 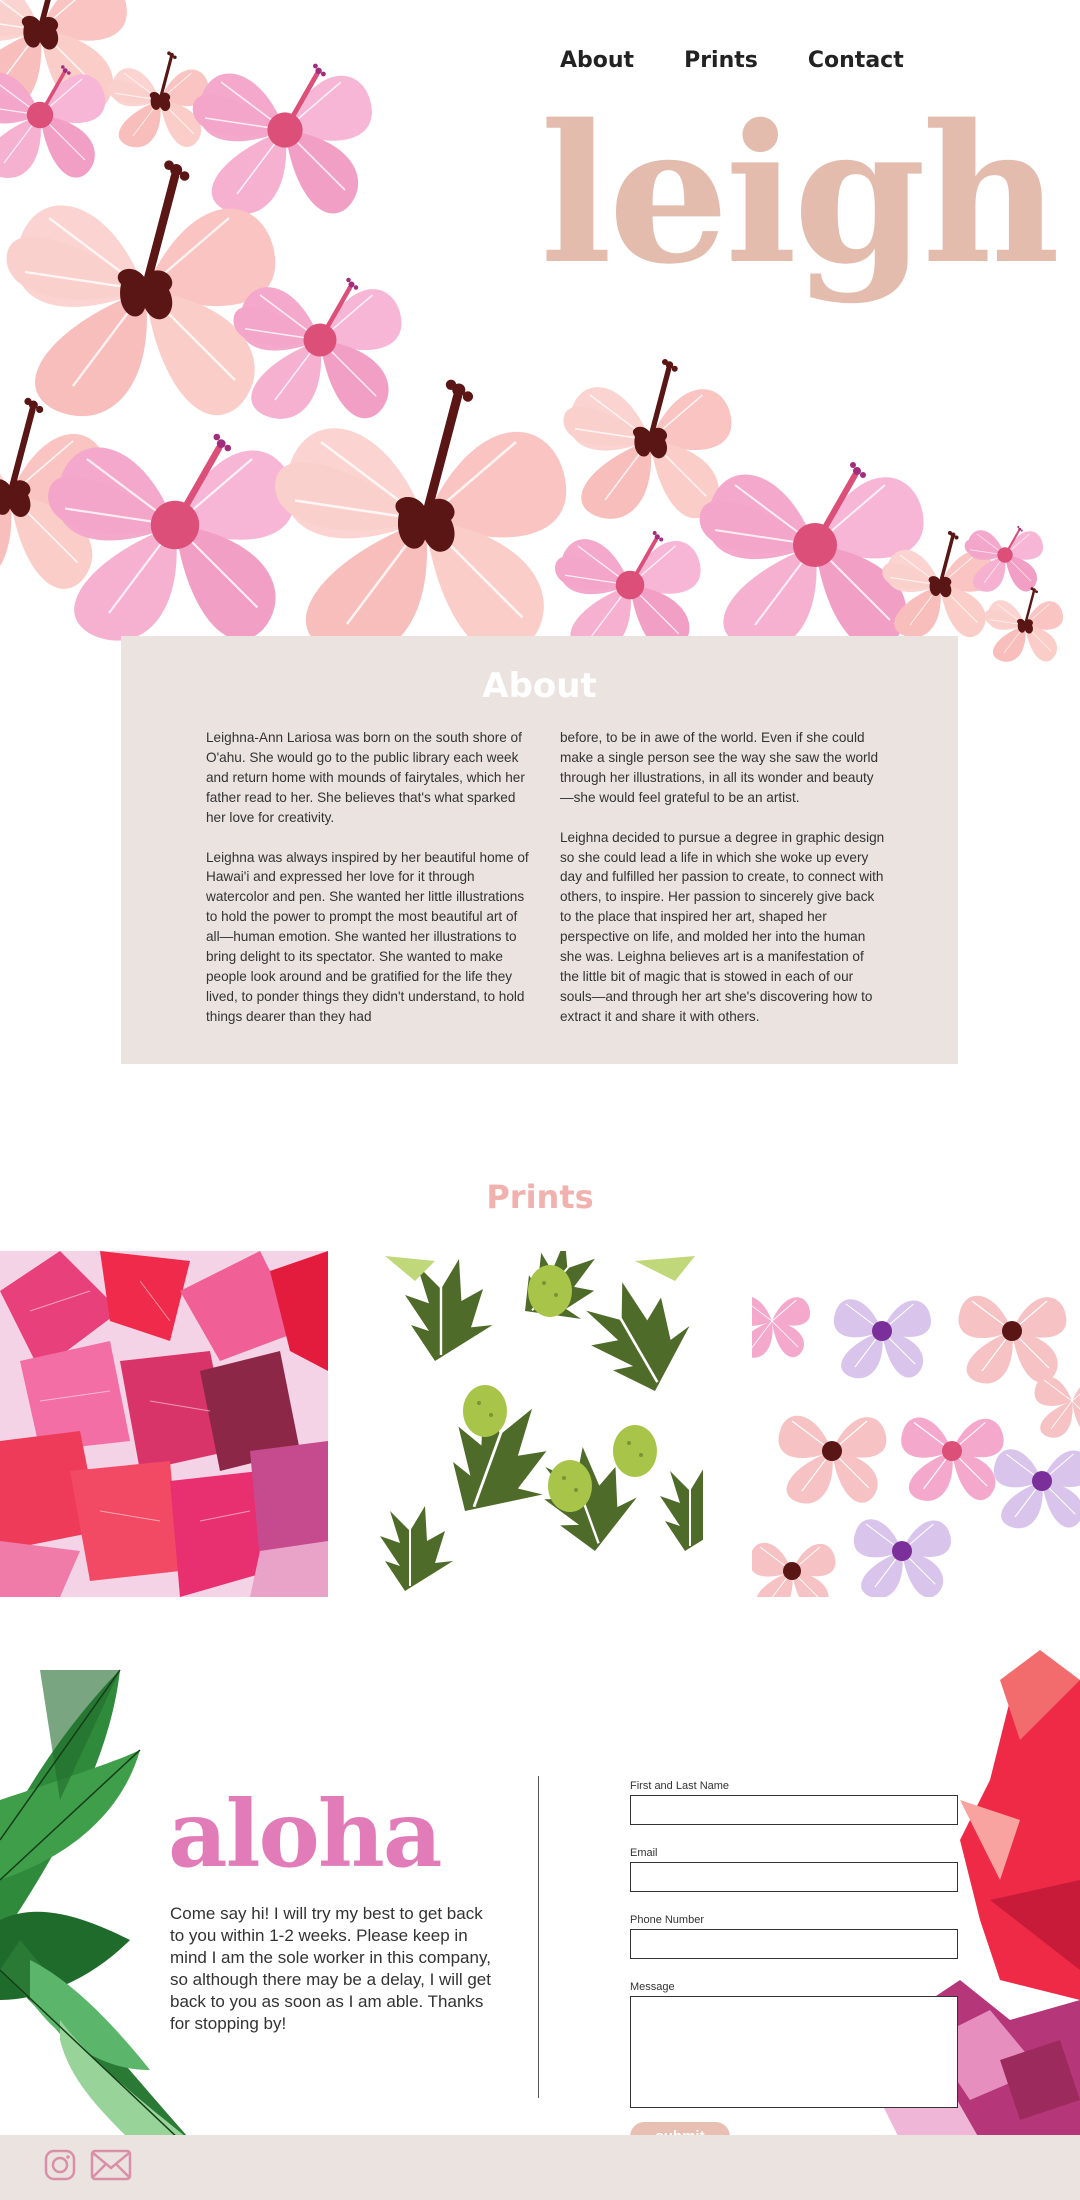 I want to click on phone-field, so click(x=794, y=1944).